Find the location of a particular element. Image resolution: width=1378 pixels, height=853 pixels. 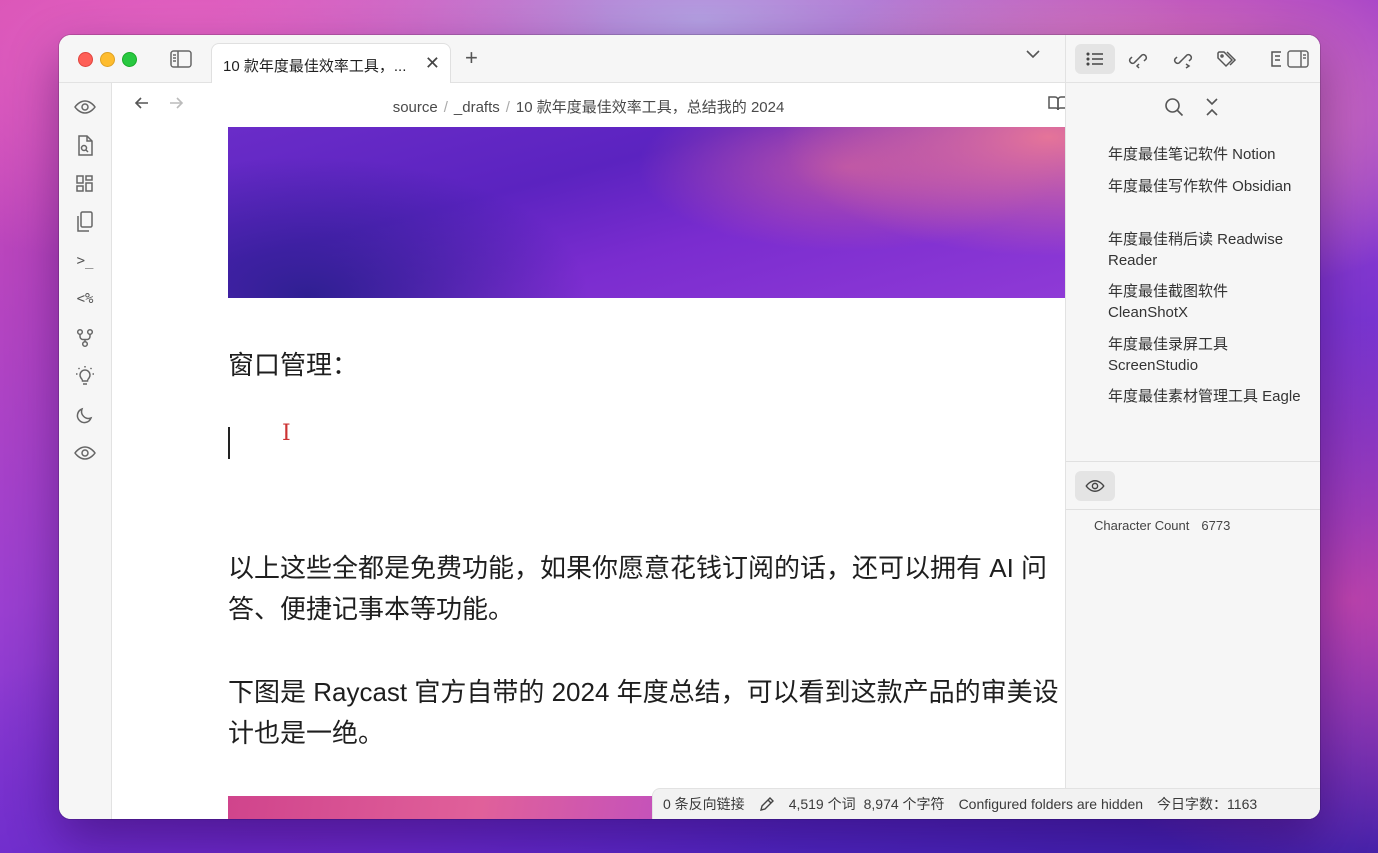

embedded-image-wallpaper is located at coordinates (646, 212).